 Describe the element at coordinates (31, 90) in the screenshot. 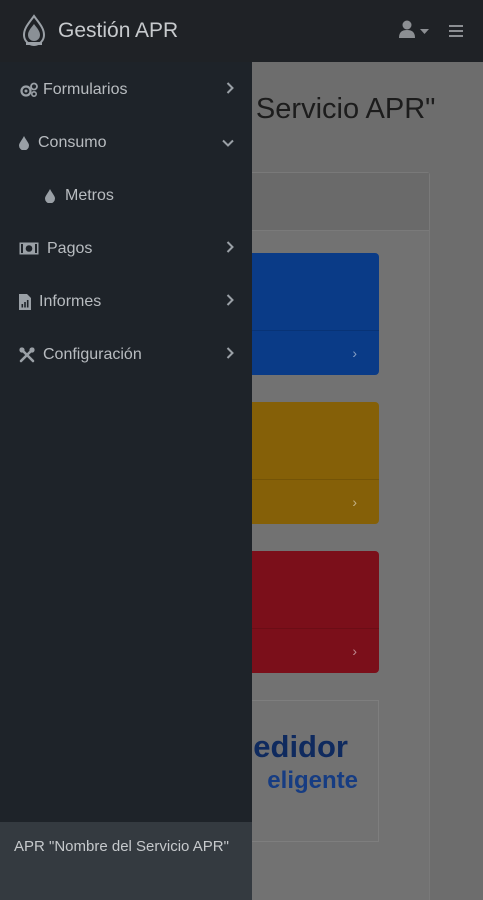

I see `cogs-icon` at that location.